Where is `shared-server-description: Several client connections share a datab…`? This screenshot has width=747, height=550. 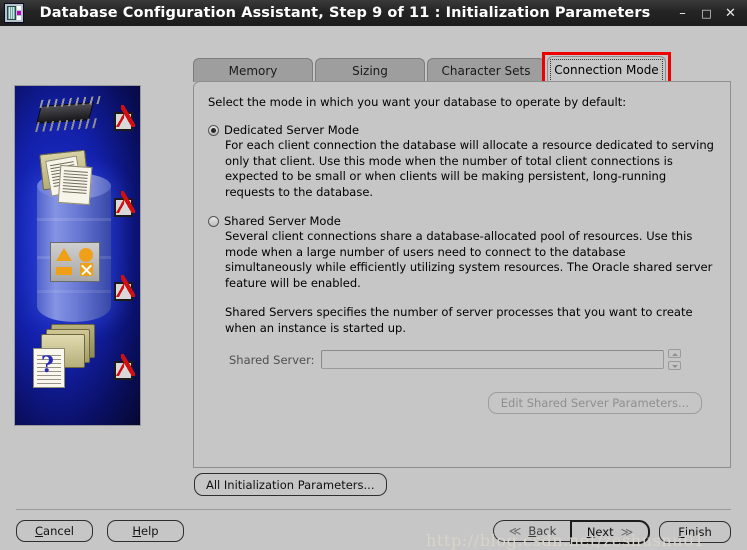 shared-server-description: Several client connections share a datab… is located at coordinates (469, 259).